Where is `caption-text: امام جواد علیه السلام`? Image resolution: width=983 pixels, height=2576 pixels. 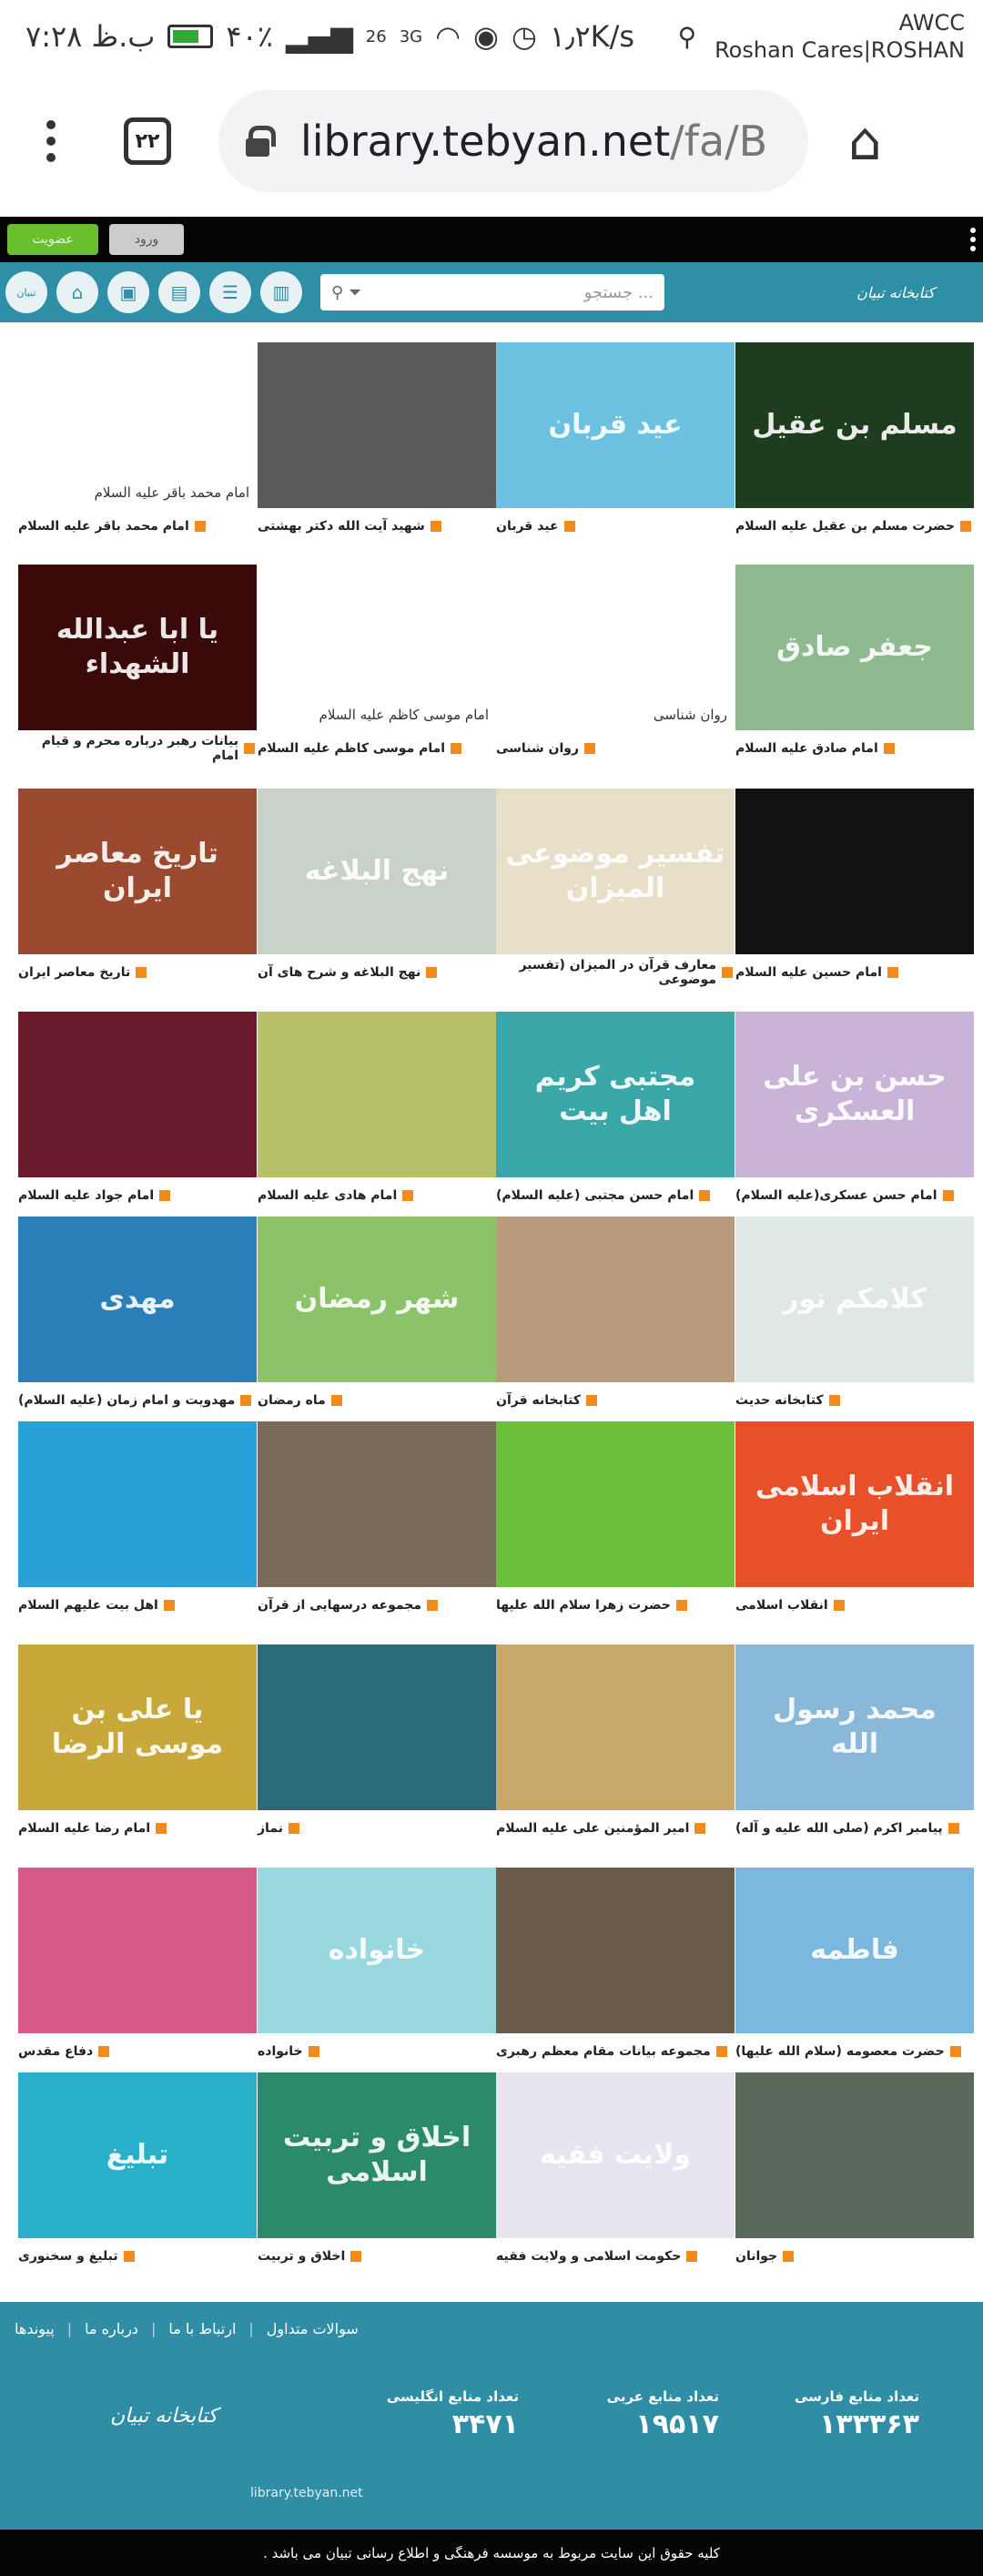
caption-text: امام جواد علیه السلام is located at coordinates (86, 1195).